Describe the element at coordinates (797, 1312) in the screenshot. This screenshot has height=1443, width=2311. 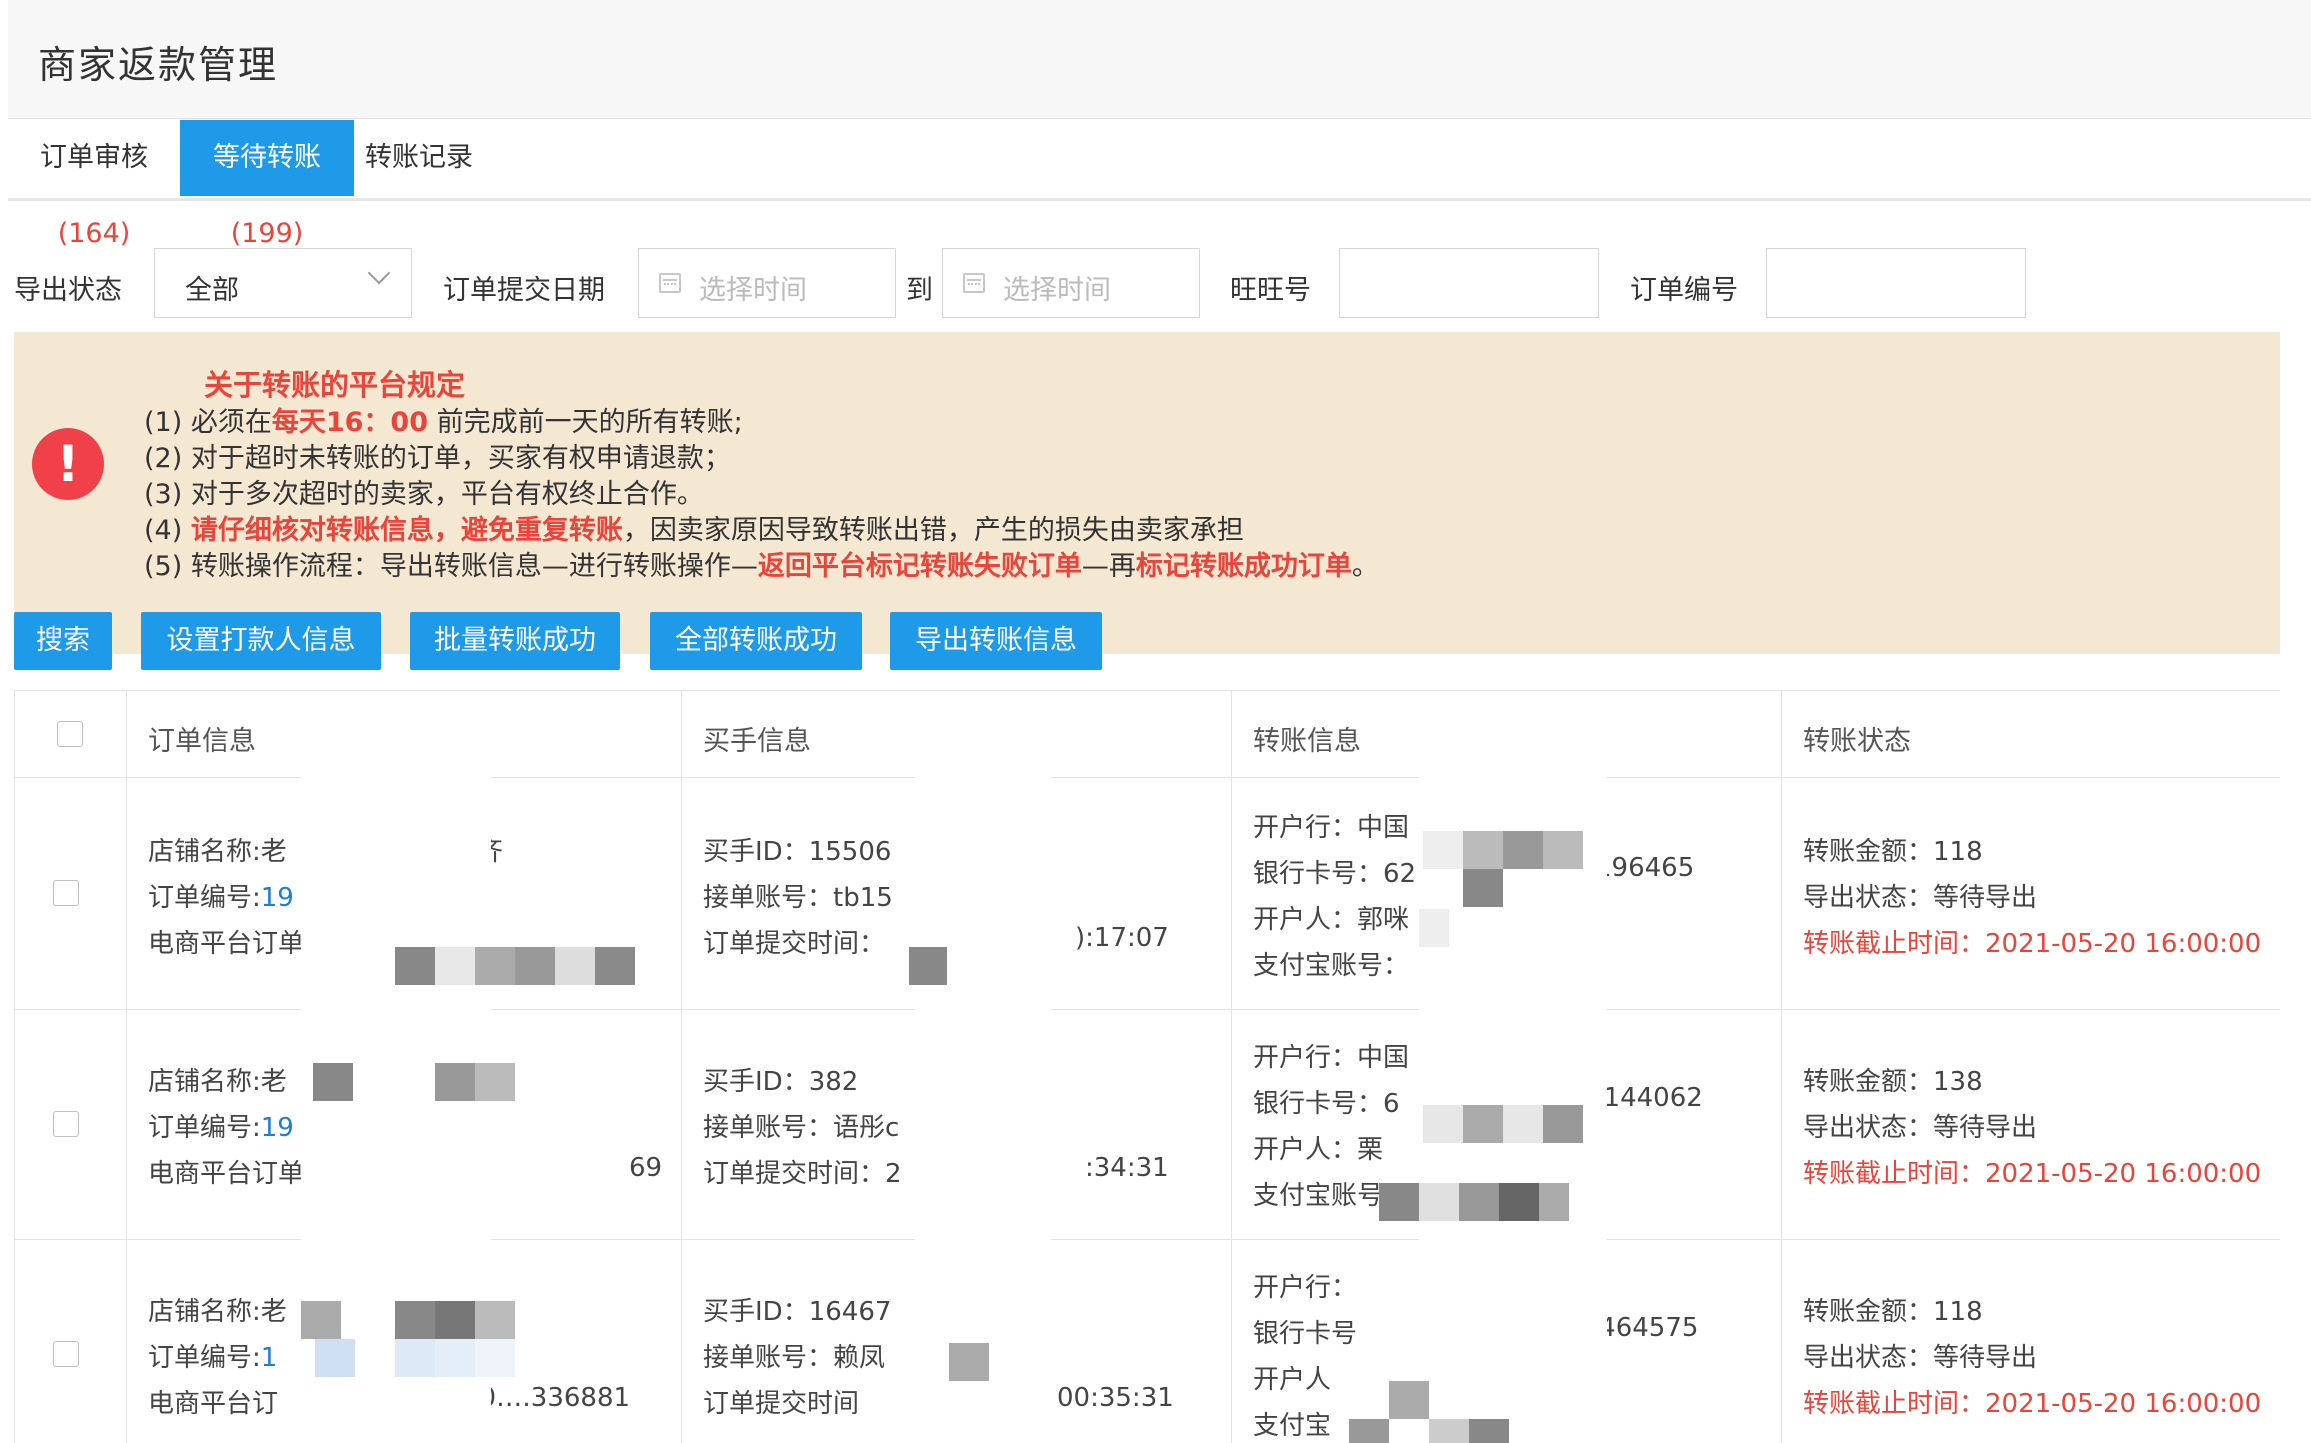
I see `buyer-id: 买手ID：16467` at that location.